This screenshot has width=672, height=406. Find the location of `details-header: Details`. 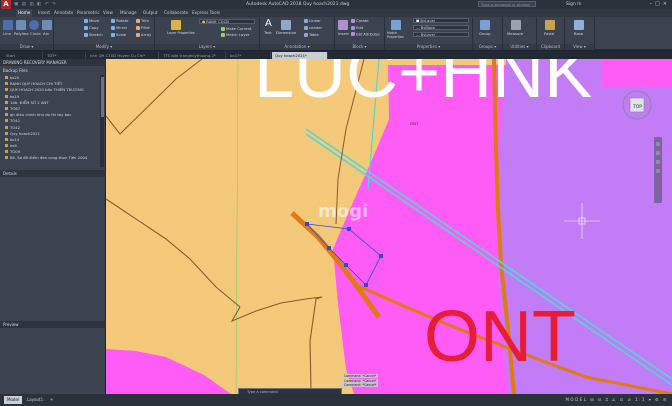

details-header: Details is located at coordinates (53, 173).